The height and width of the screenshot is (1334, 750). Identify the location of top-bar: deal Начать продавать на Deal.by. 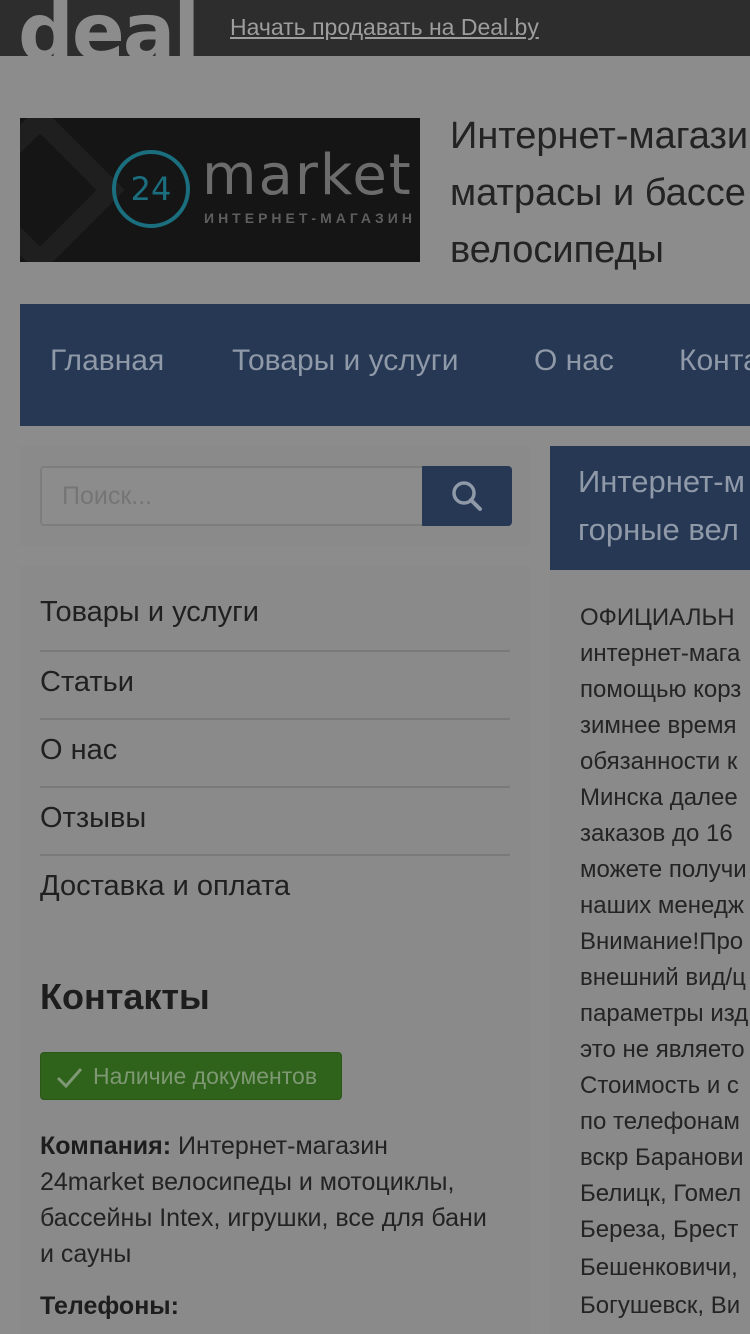
(375, 36).